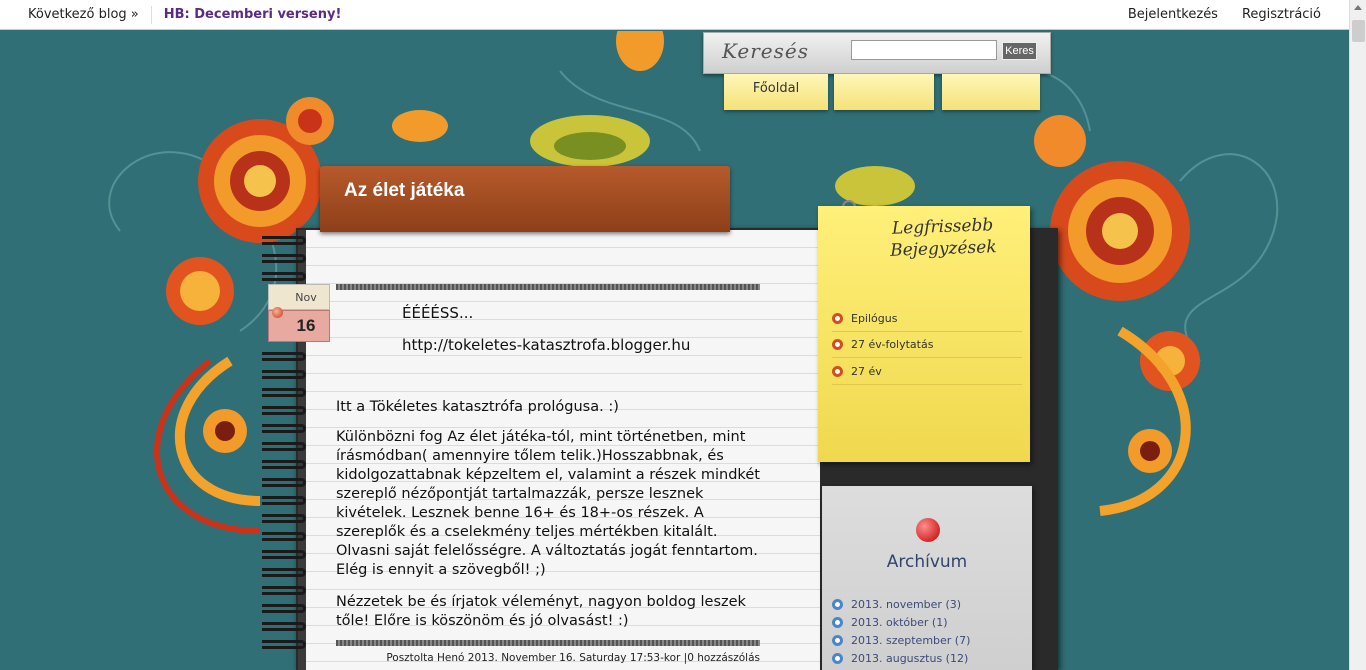 The width and height of the screenshot is (1366, 670). I want to click on register-link: Regisztráció, so click(1281, 14).